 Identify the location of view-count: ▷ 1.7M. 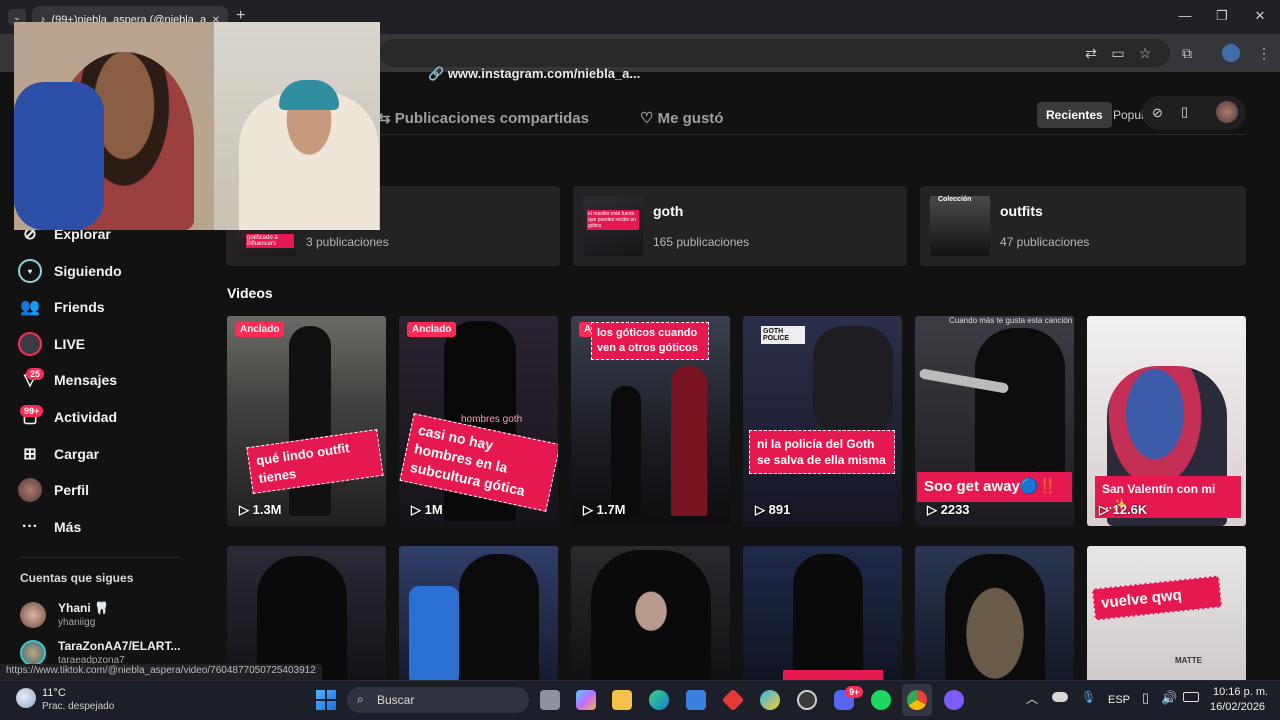
(604, 509).